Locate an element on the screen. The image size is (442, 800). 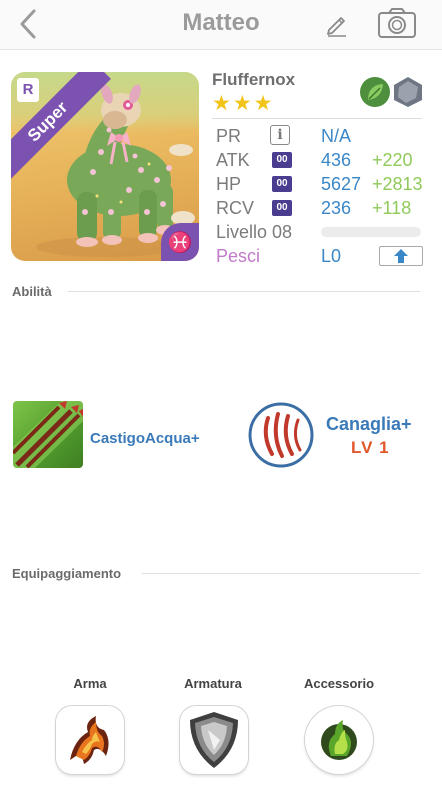
monster-name: Fluffernox is located at coordinates (254, 79).